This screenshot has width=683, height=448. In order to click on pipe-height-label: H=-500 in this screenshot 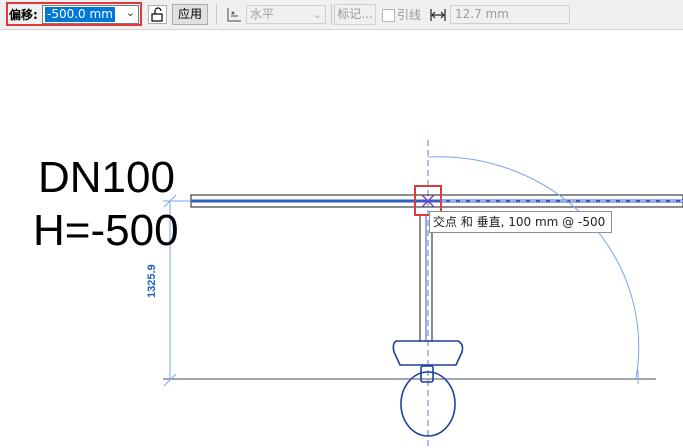, I will do `click(106, 230)`.